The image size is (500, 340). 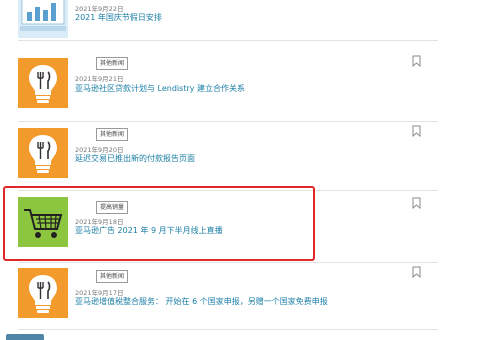 What do you see at coordinates (43, 19) in the screenshot?
I see `chart-dashboard-icon` at bounding box center [43, 19].